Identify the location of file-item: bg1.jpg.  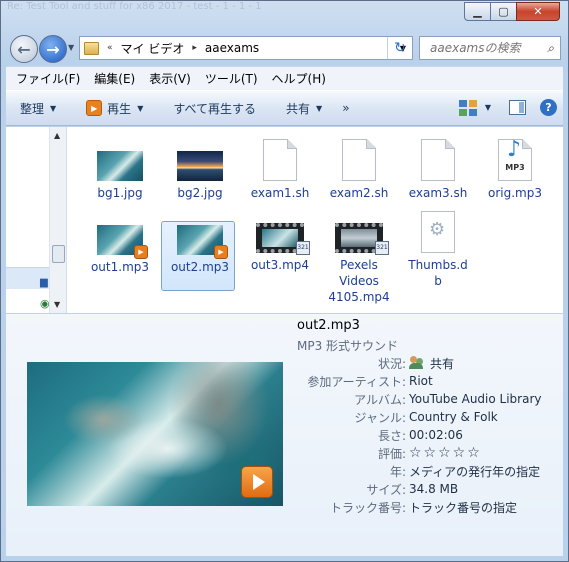
(120, 176).